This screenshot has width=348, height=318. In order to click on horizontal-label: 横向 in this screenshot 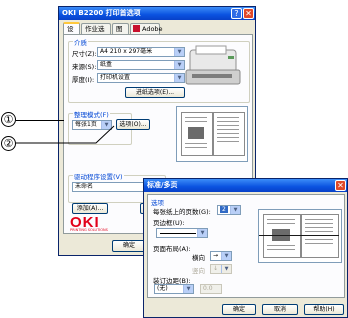, I will do `click(198, 258)`.